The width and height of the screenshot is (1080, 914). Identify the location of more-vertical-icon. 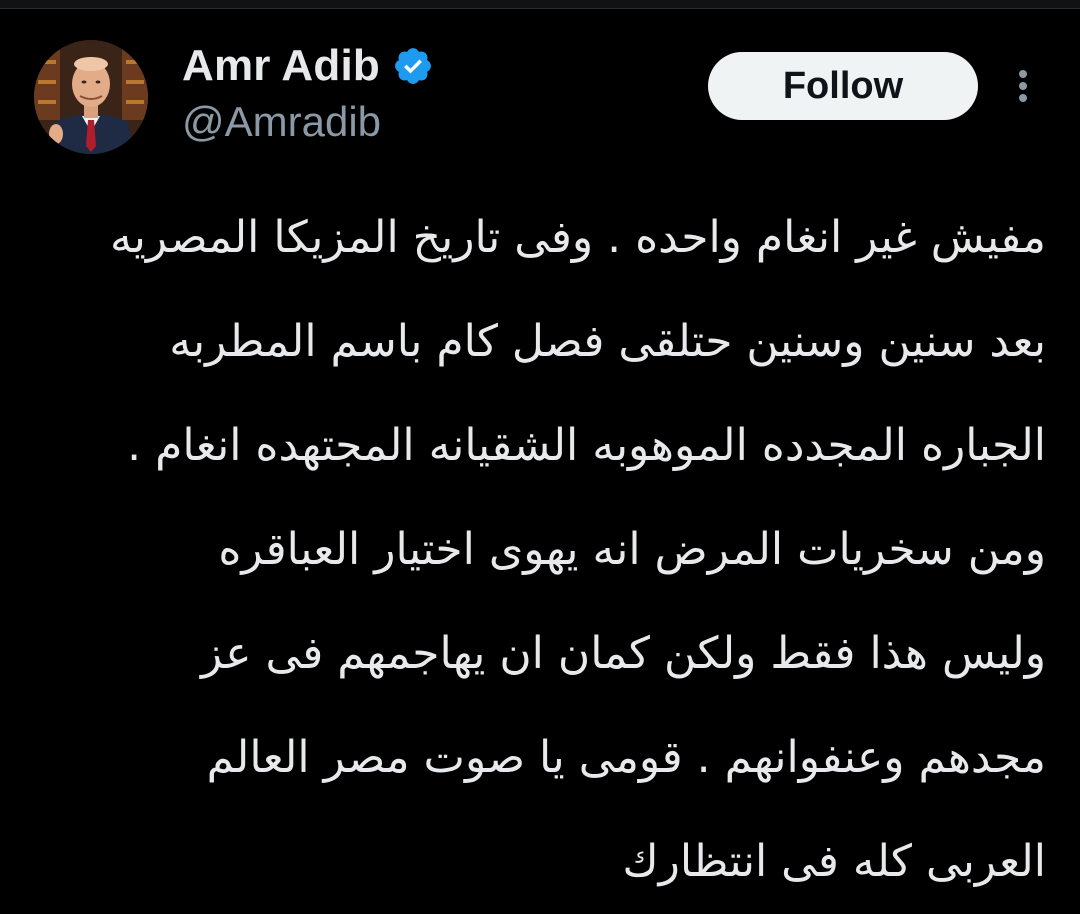
(1023, 86).